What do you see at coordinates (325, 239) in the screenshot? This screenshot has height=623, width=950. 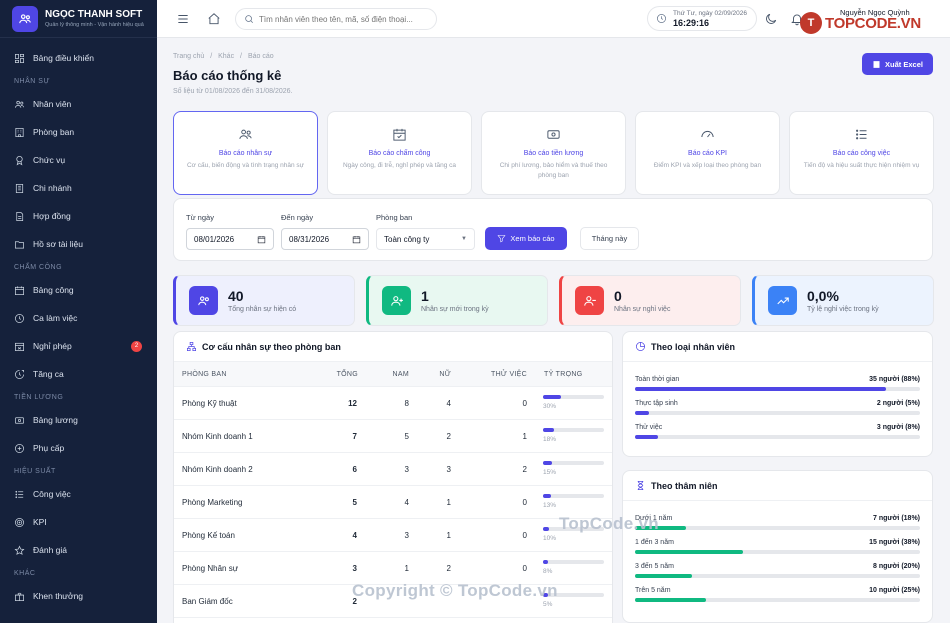 I see `to-date-input: 08/31/2026` at bounding box center [325, 239].